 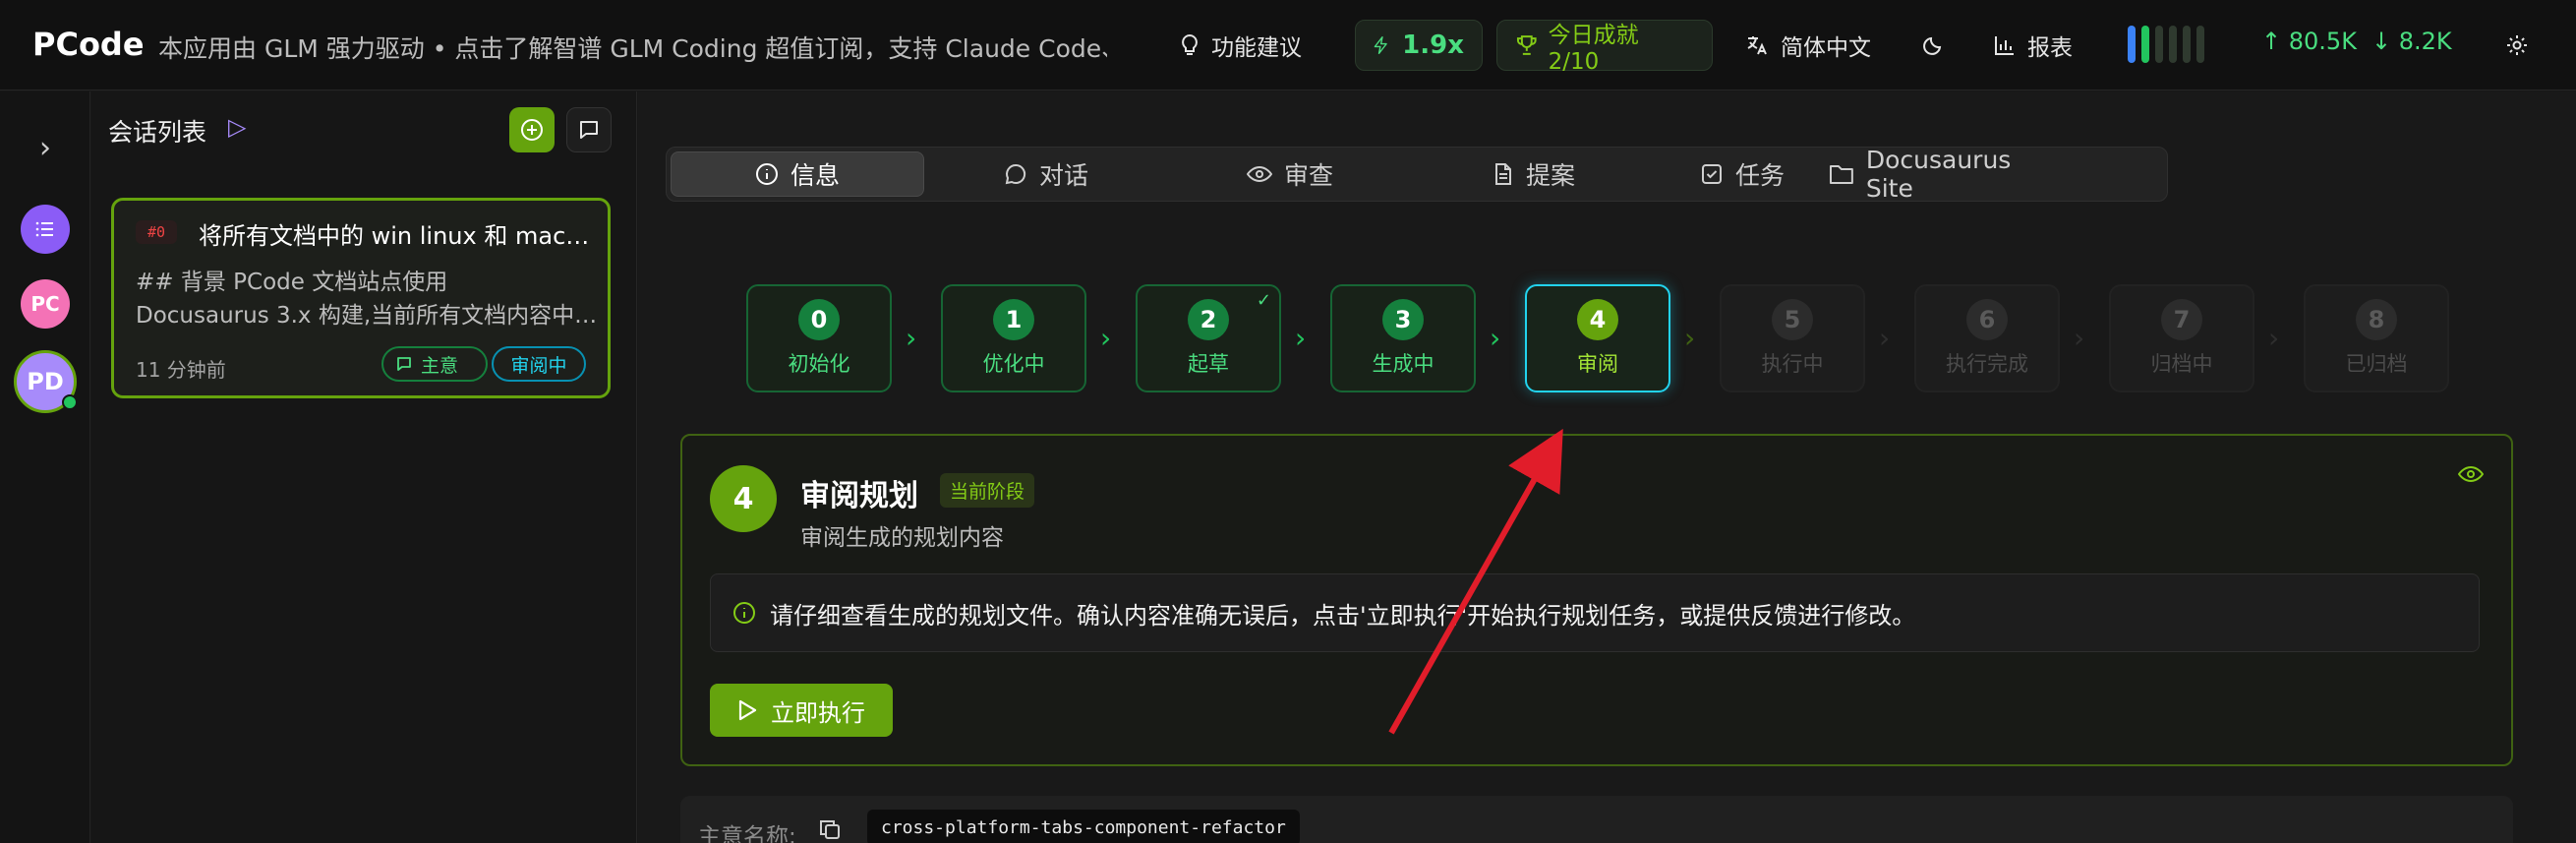 I want to click on step-number: 8, so click(x=2376, y=319).